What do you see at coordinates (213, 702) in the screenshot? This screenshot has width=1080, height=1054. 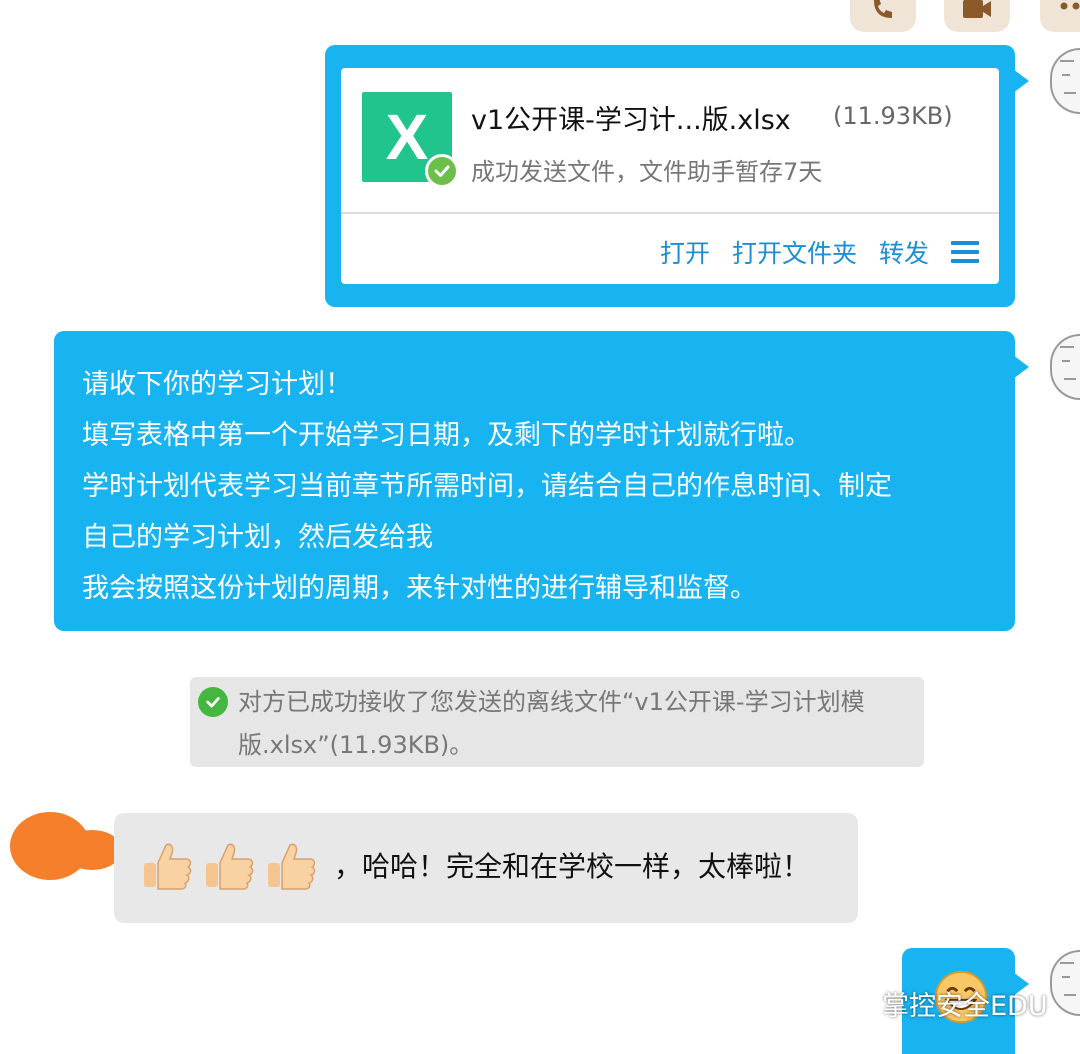 I see `success-check-icon` at bounding box center [213, 702].